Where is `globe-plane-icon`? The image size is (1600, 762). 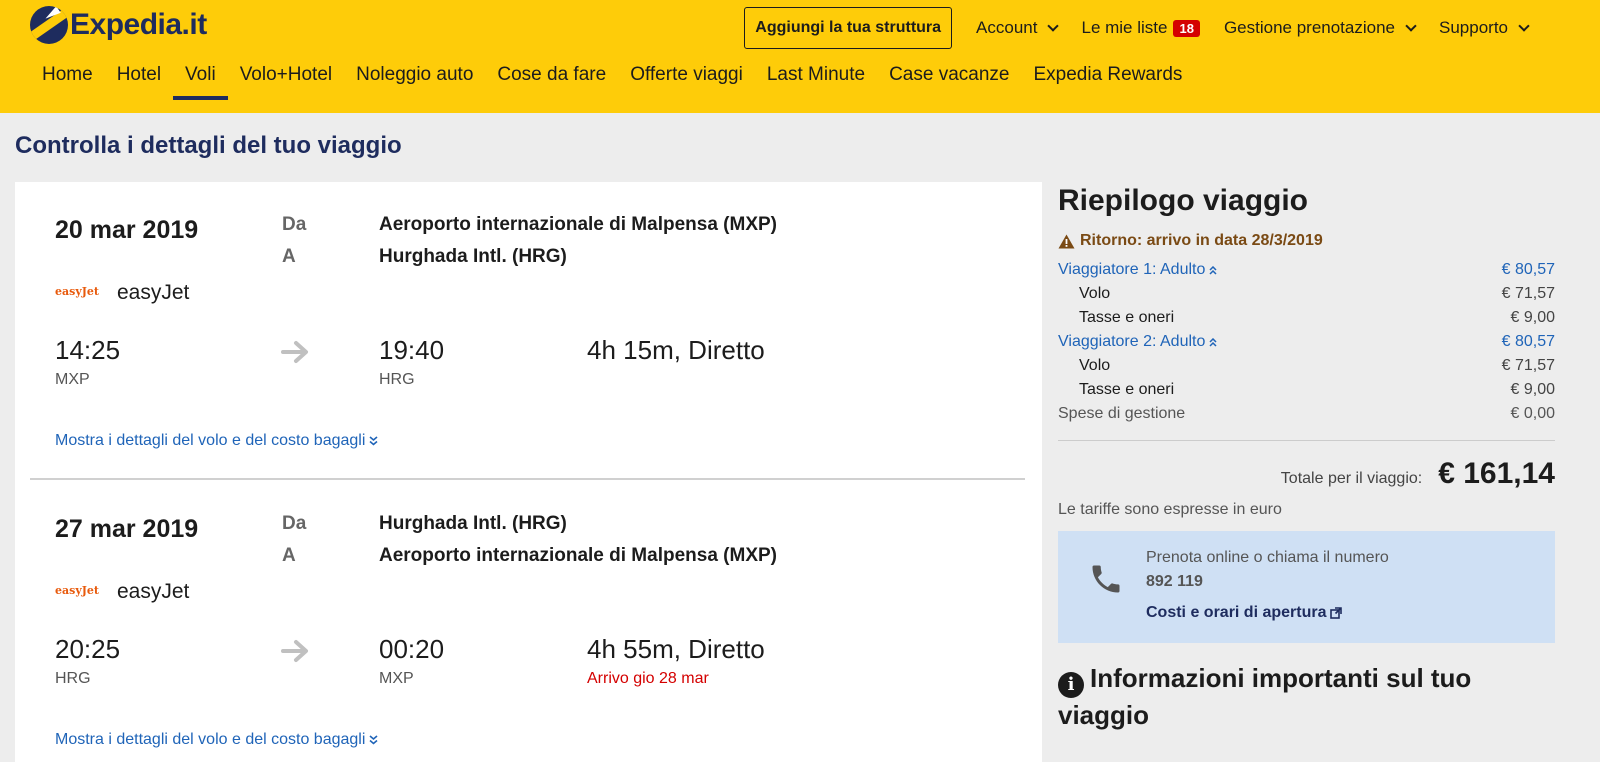 globe-plane-icon is located at coordinates (49, 25).